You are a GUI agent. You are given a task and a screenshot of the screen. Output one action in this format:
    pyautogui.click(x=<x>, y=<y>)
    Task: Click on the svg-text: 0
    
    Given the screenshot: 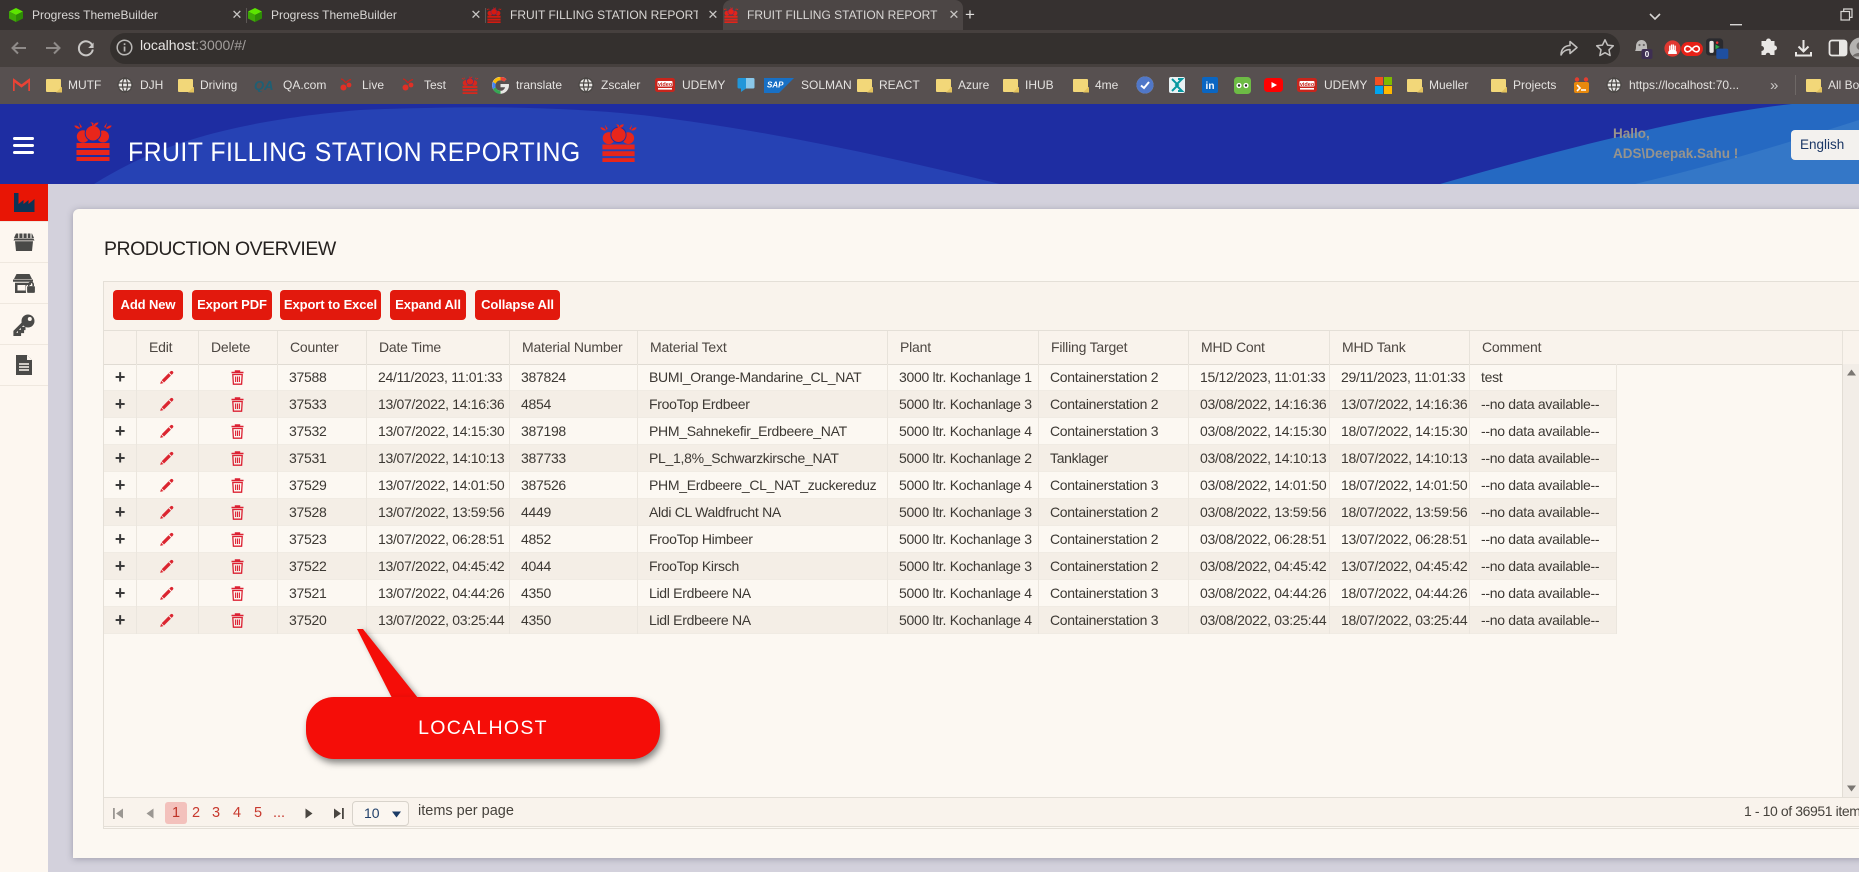 What is the action you would take?
    pyautogui.click(x=1647, y=54)
    